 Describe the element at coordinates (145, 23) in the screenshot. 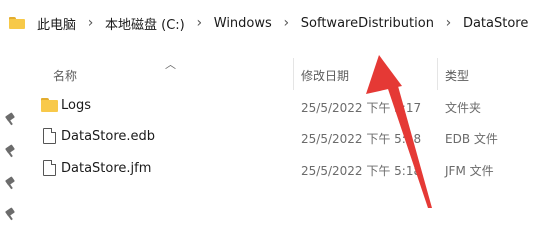

I see `breadcrumb-item-local-disk: 本地磁盘 (C:)` at that location.